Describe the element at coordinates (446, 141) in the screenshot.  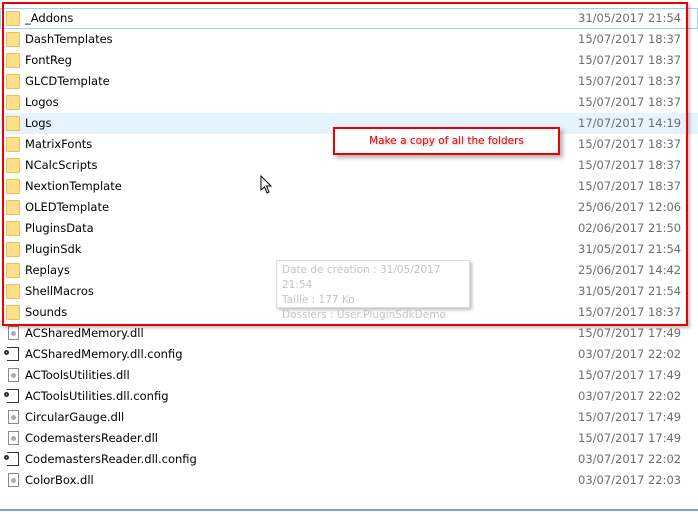
I see `annotation-note: Make a copy of all the folders` at that location.